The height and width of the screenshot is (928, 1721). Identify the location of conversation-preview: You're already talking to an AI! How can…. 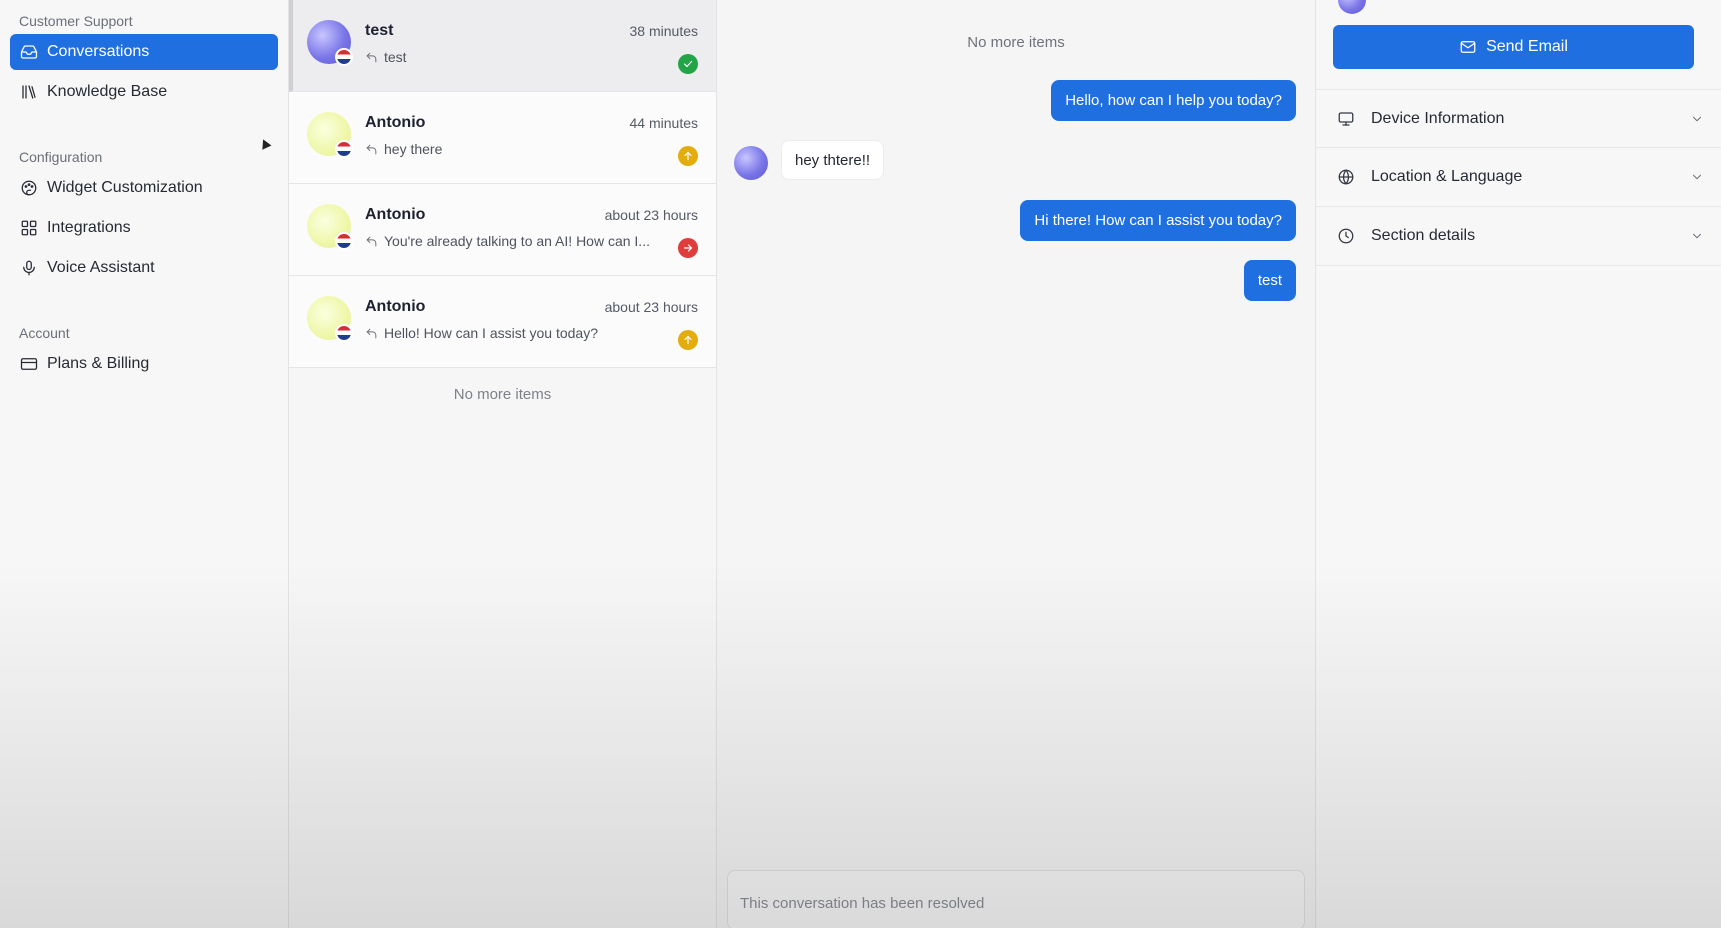
(517, 241).